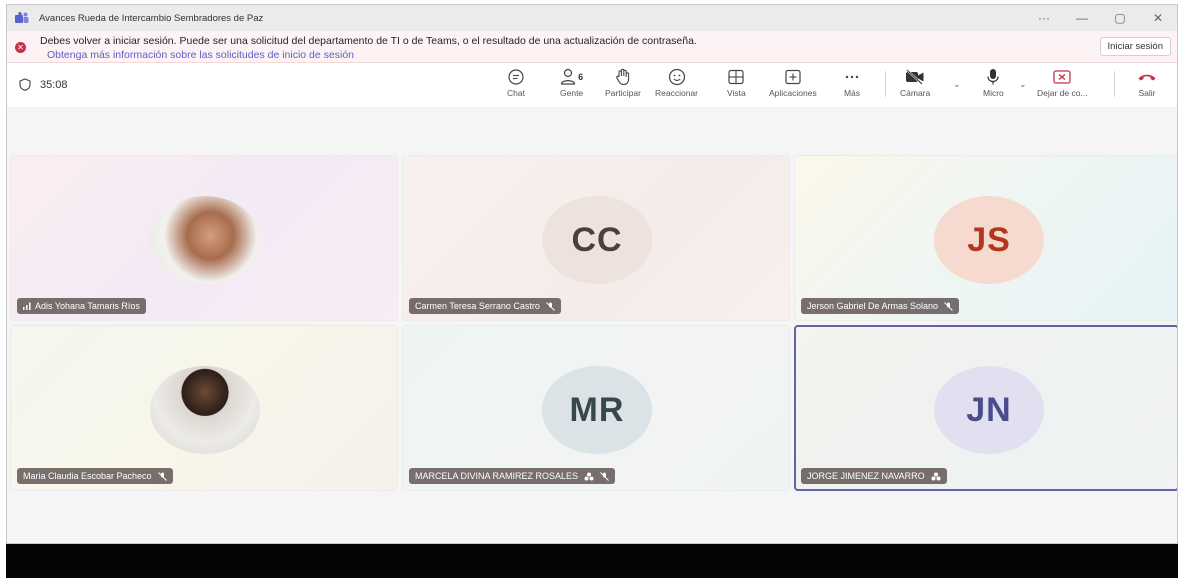  I want to click on react-label: Reaccionar, so click(676, 93).